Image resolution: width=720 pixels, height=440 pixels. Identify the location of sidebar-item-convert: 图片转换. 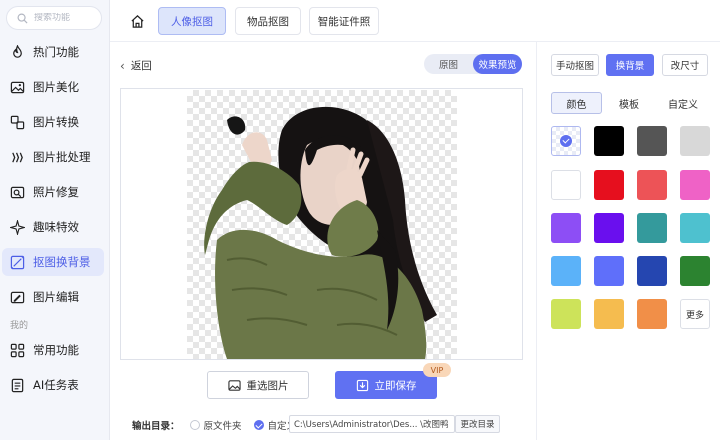
(53, 122).